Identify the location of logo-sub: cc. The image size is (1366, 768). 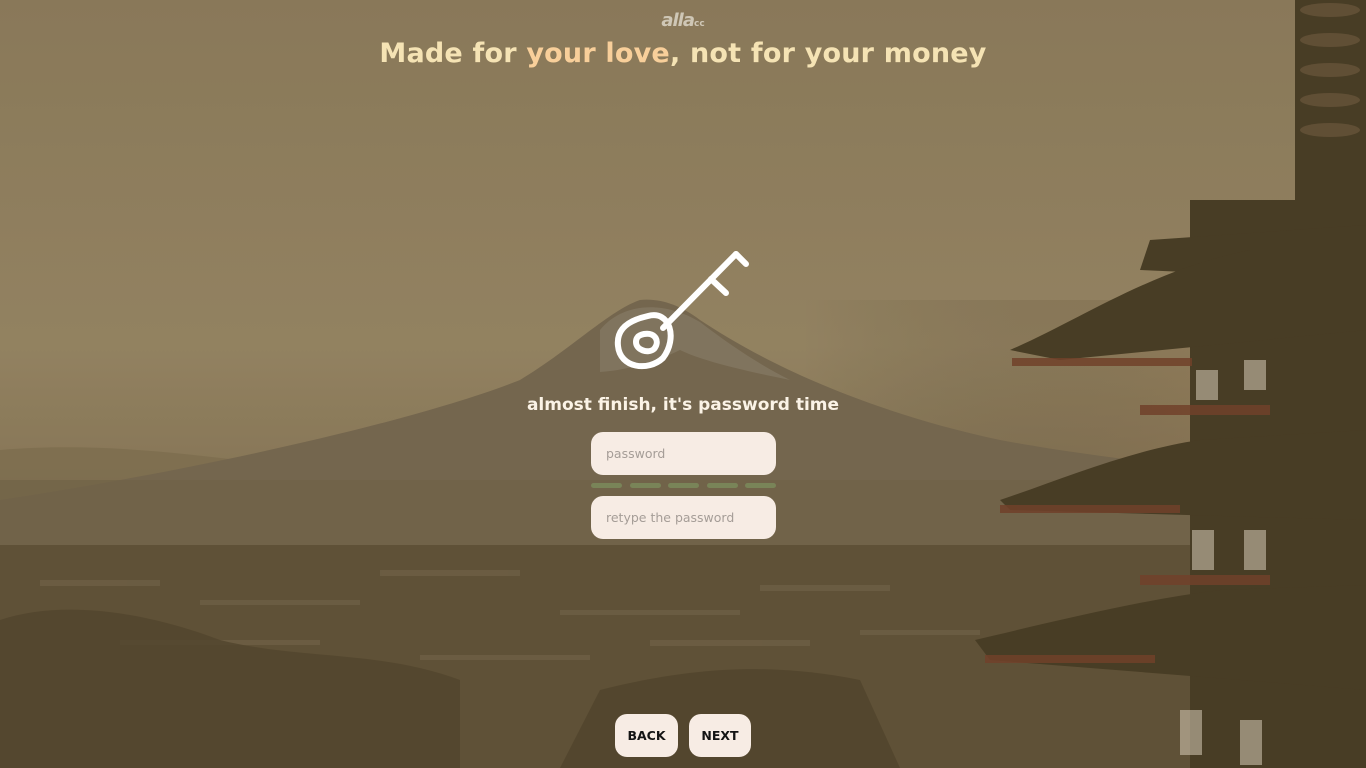
(699, 24).